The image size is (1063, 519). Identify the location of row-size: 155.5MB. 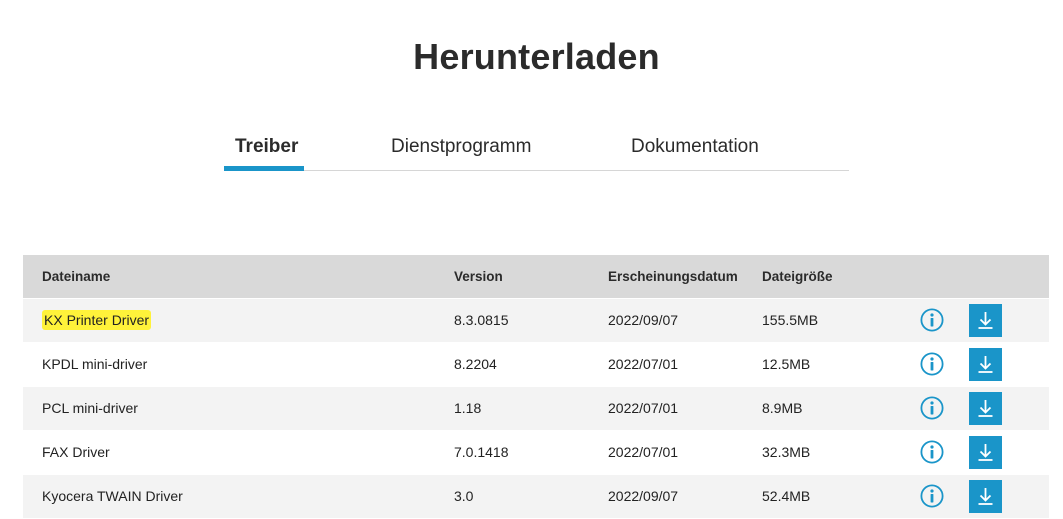
(790, 320).